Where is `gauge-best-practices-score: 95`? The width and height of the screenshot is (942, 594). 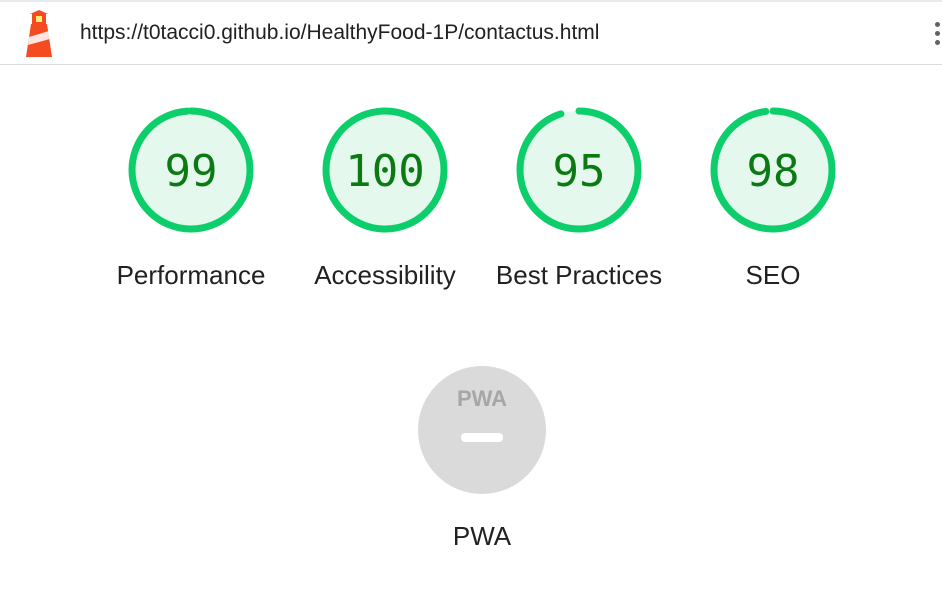
gauge-best-practices-score: 95 is located at coordinates (579, 171).